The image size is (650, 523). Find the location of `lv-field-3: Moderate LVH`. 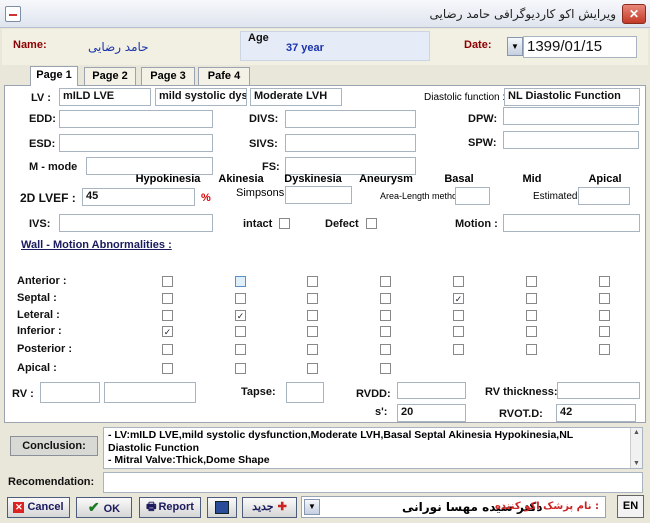

lv-field-3: Moderate LVH is located at coordinates (296, 97).